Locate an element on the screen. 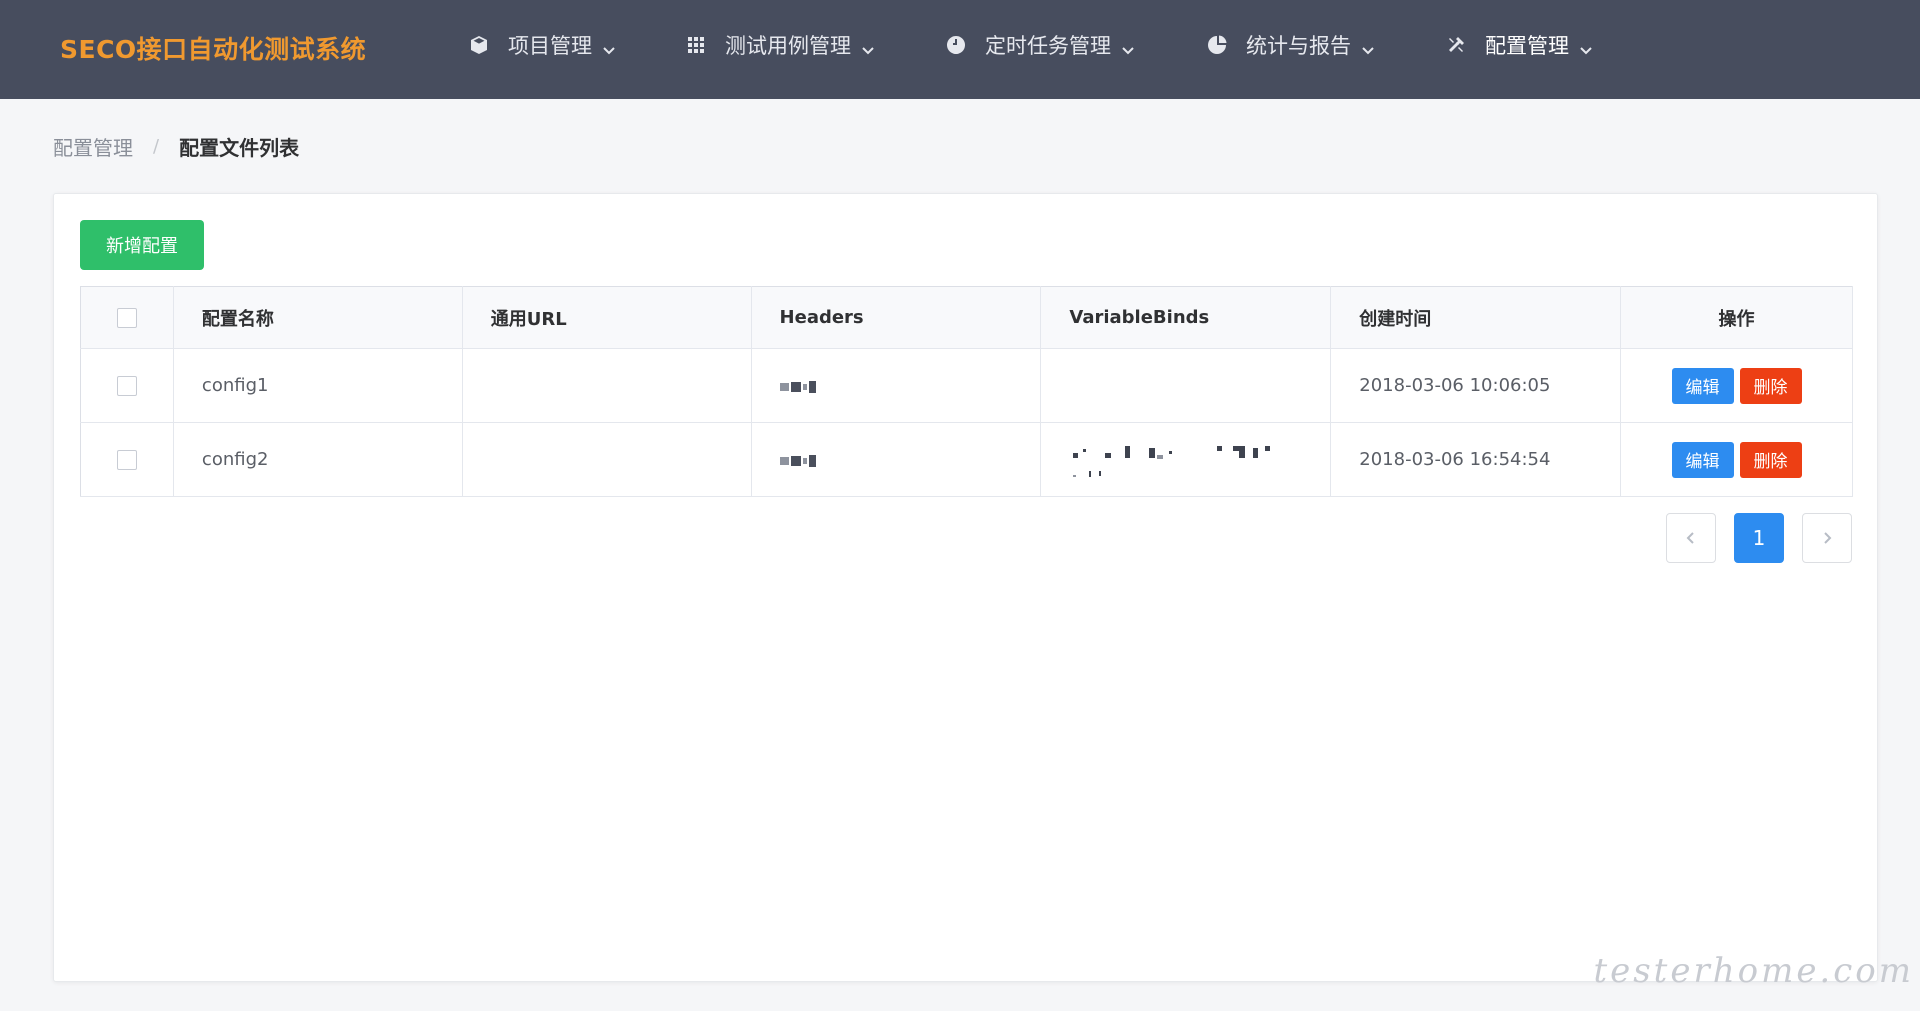  watermark: testerhome.com is located at coordinates (1753, 971).